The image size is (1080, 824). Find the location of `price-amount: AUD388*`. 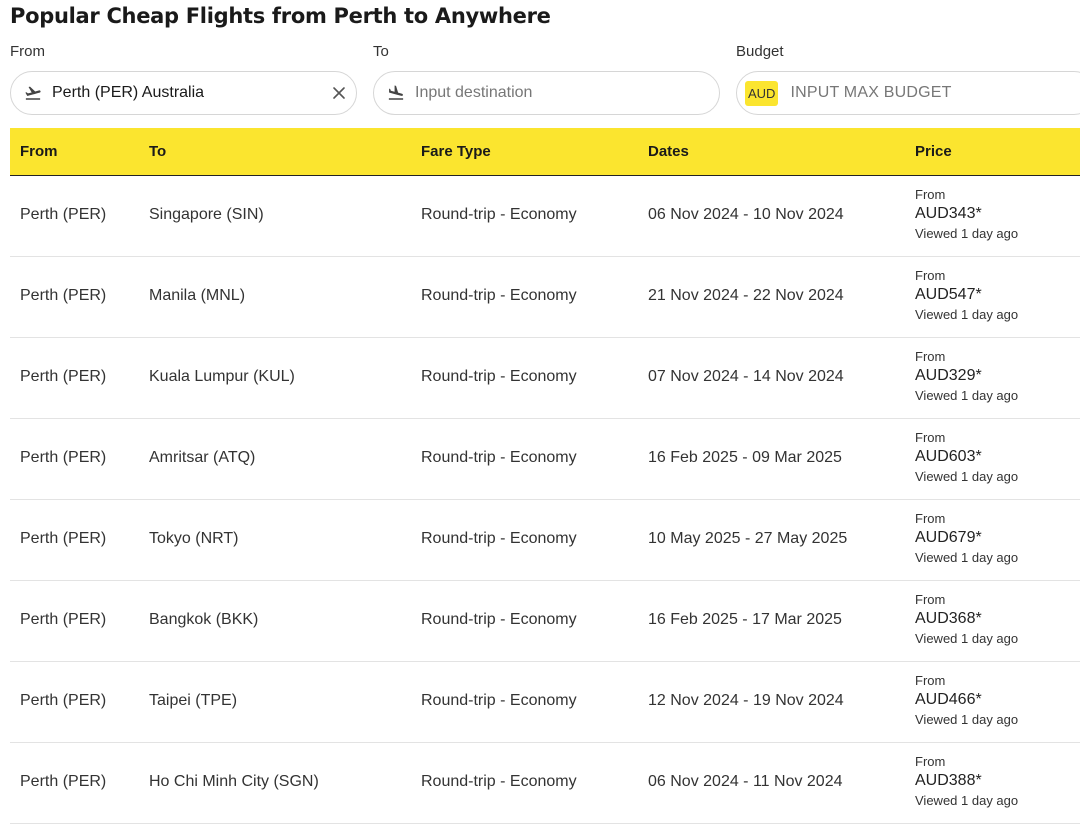

price-amount: AUD388* is located at coordinates (966, 781).